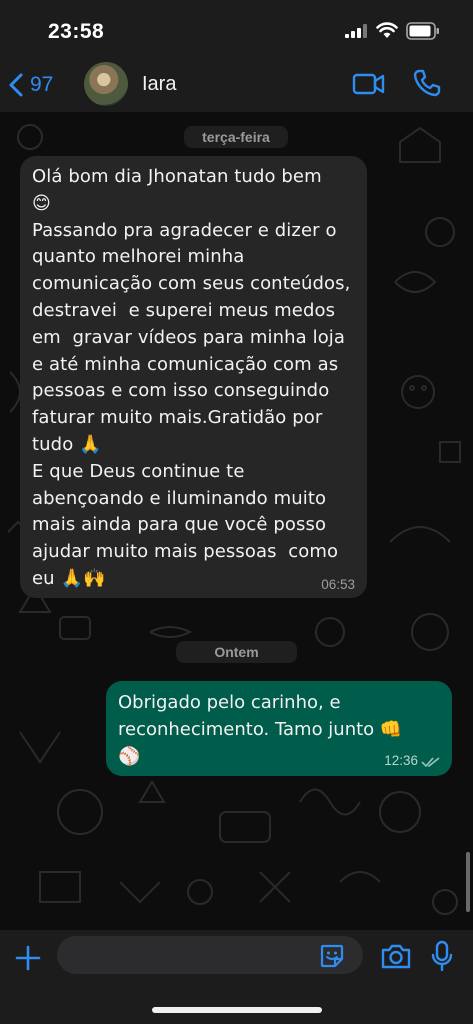  I want to click on camera-icon, so click(396, 956).